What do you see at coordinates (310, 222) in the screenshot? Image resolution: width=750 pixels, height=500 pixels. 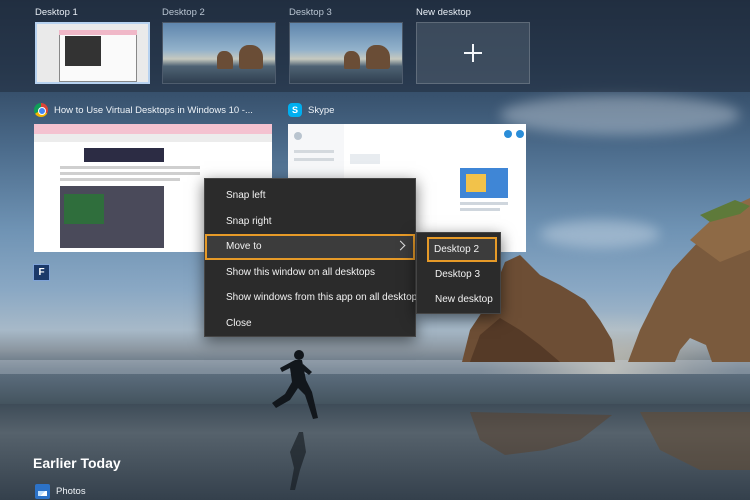 I see `menu-item-snap-right: Snap right` at bounding box center [310, 222].